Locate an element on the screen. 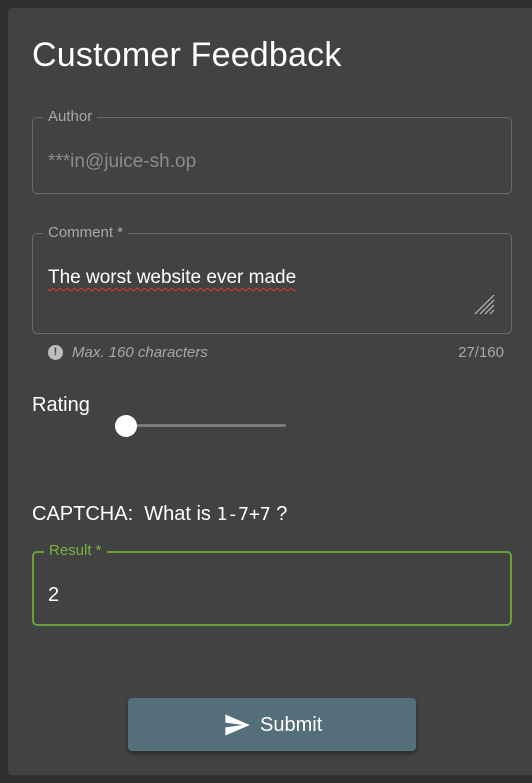 This screenshot has height=783, width=532. captcha-prefix: CAPTCHA: What is is located at coordinates (124, 514).